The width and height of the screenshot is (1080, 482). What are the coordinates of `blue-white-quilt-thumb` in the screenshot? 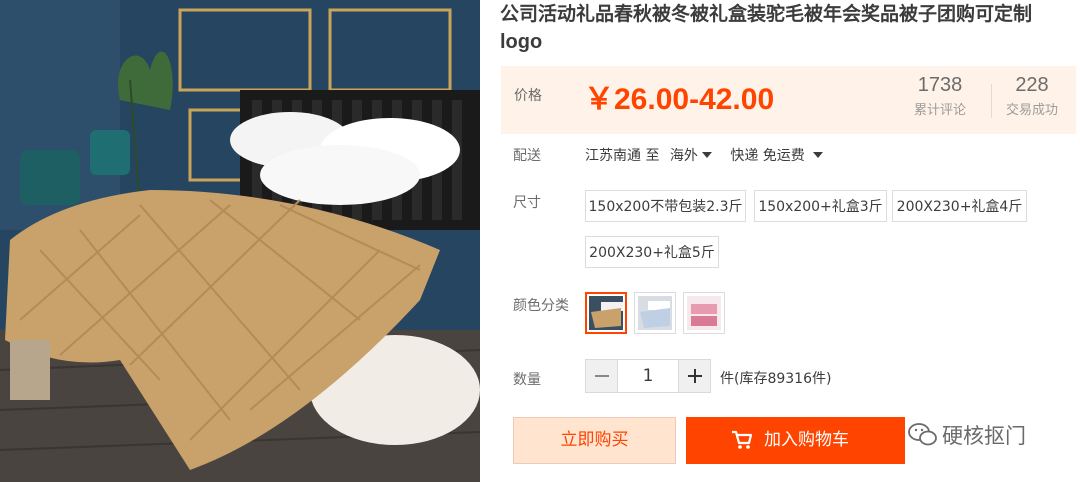 It's located at (655, 313).